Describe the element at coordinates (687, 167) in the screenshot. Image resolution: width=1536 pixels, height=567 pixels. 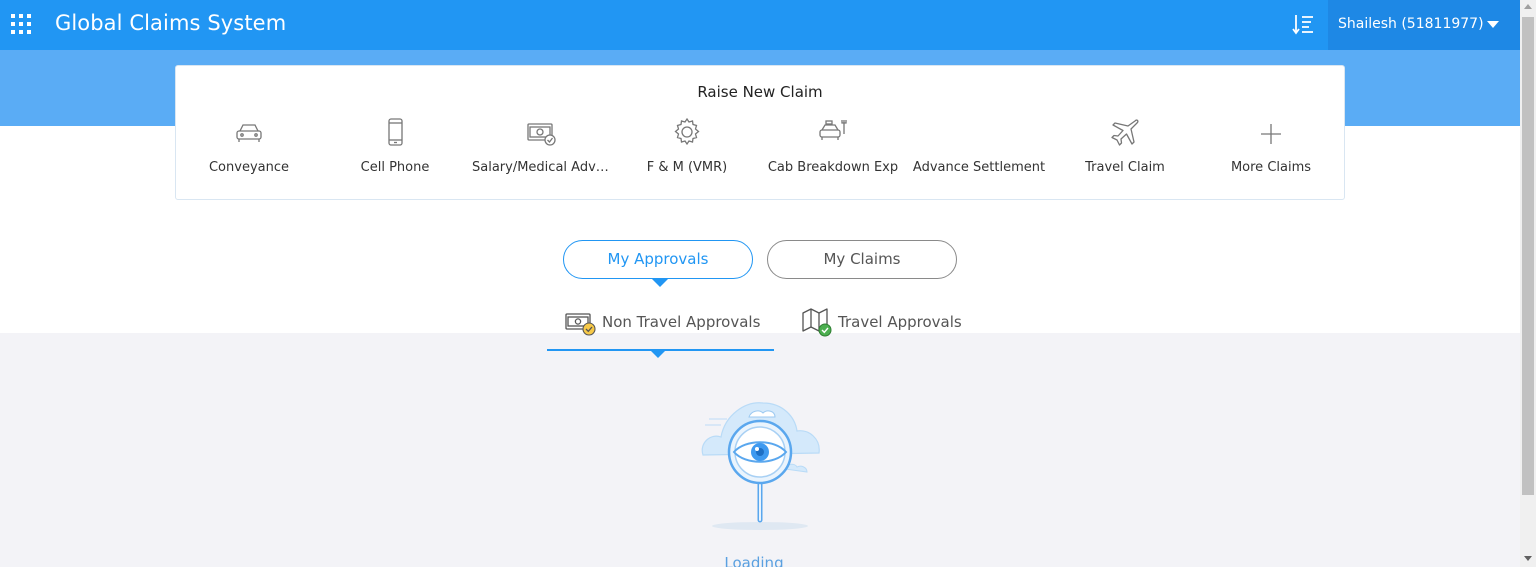
I see `claim-label: F & M (VMR)` at that location.